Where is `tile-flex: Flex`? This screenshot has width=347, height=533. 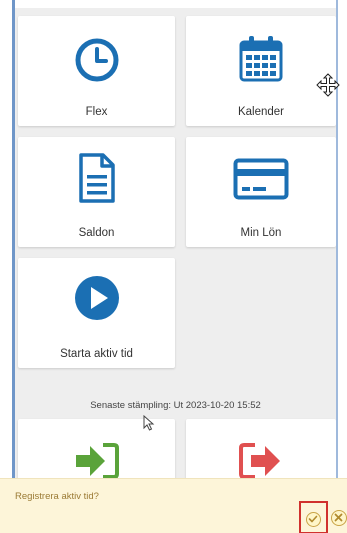 tile-flex: Flex is located at coordinates (96, 71).